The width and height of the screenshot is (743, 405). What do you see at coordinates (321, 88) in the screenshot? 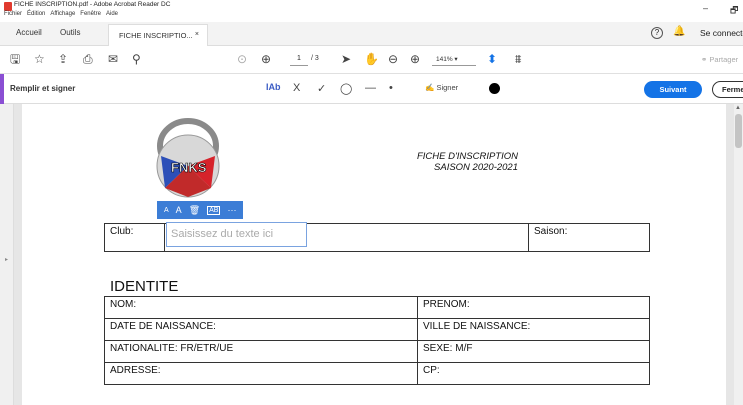
I see `checkmark-icon: ✓` at bounding box center [321, 88].